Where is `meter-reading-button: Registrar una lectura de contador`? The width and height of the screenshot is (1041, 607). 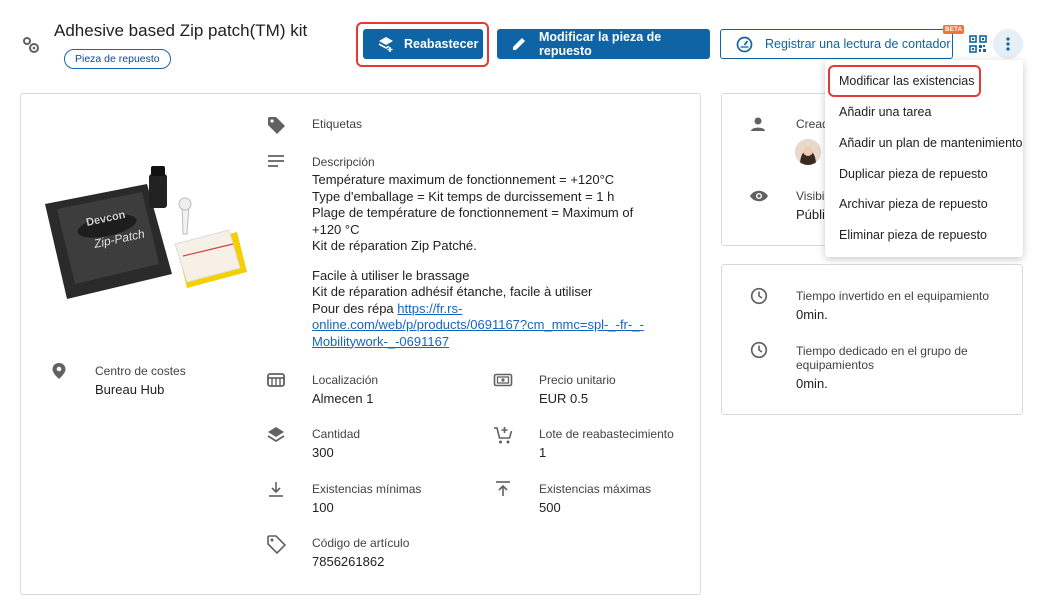 meter-reading-button: Registrar una lectura de contador is located at coordinates (836, 44).